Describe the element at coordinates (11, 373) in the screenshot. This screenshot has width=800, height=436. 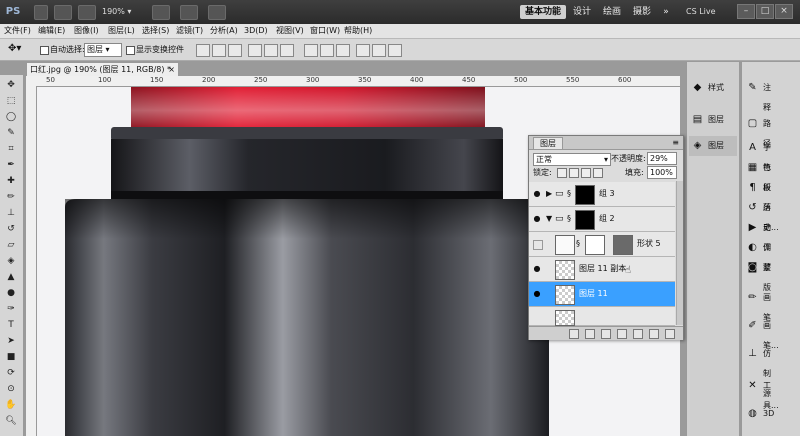
I see `3d-rotate-tool-icon: ⟳` at that location.